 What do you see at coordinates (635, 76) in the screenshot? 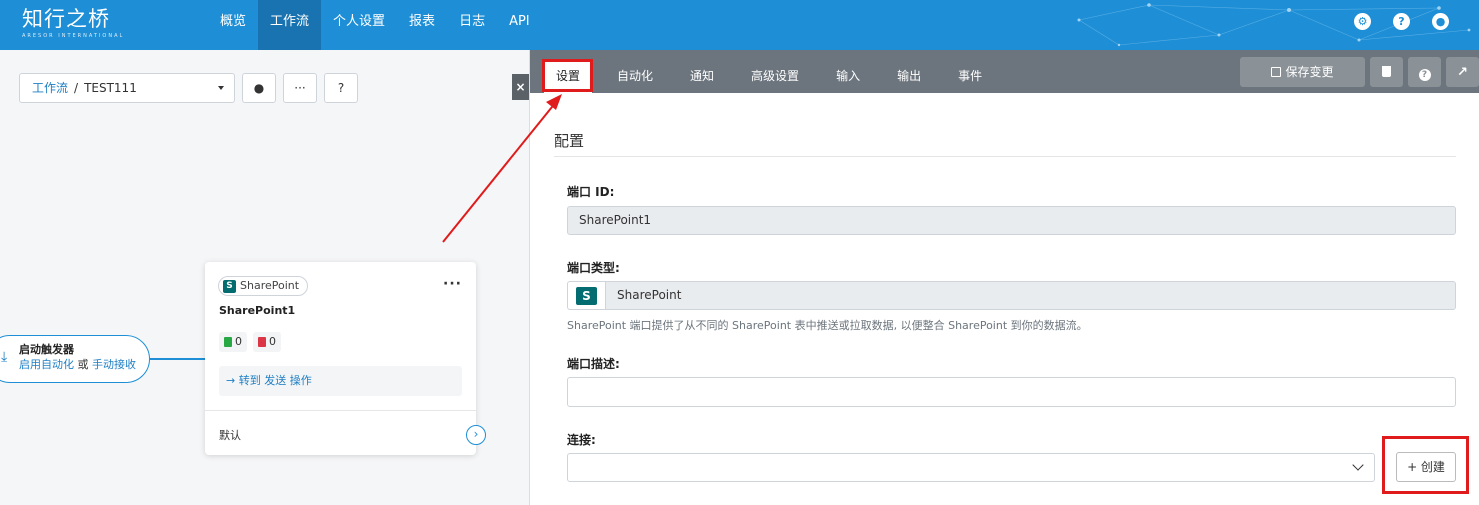
I see `tab-automation: 自动化` at bounding box center [635, 76].